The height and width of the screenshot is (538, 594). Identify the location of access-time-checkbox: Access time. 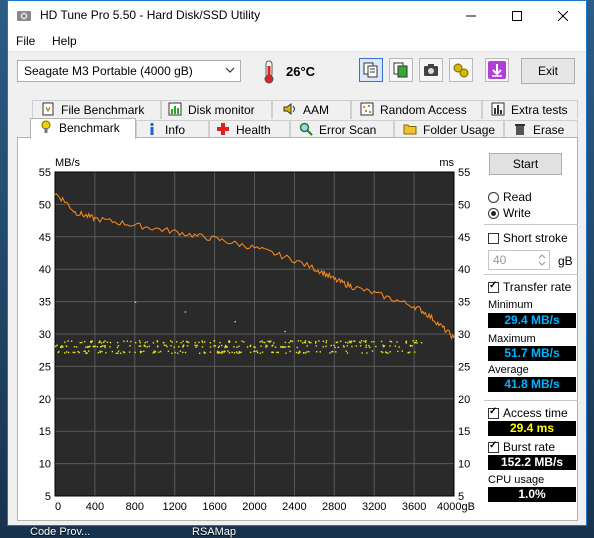
(528, 413).